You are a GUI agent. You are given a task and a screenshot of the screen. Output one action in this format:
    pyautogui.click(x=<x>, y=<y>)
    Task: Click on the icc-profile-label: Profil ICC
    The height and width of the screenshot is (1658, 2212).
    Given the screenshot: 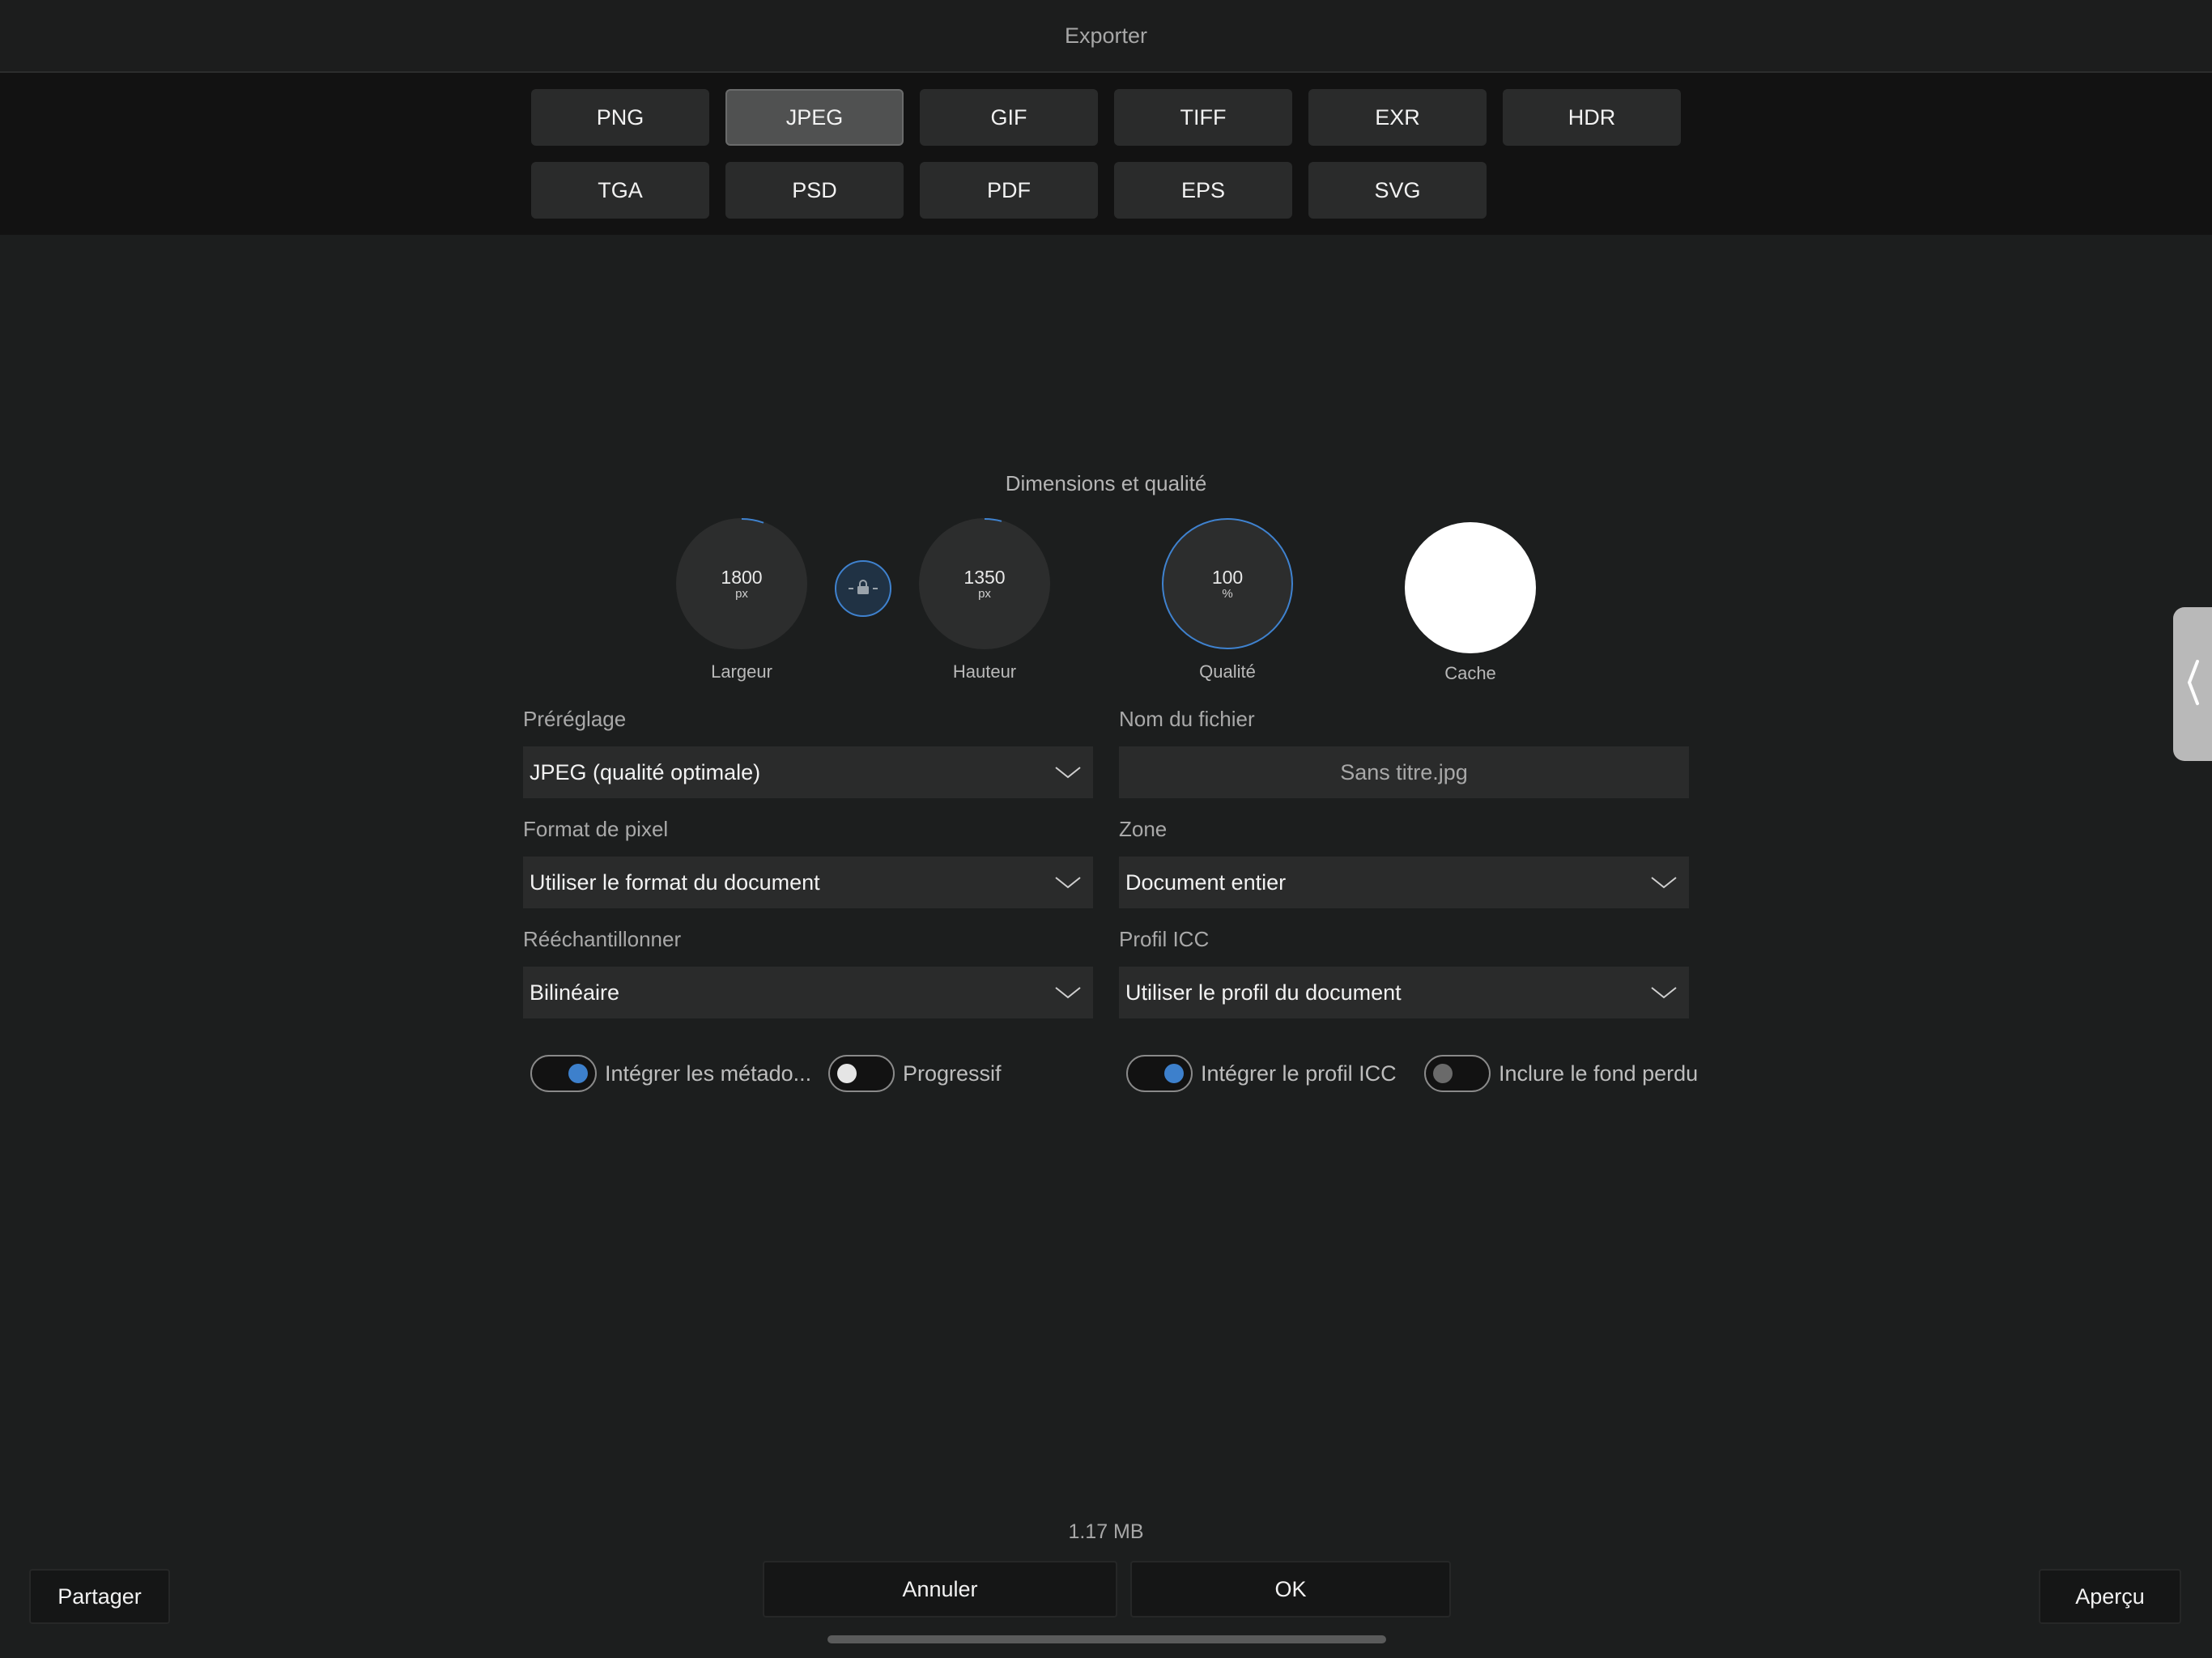 What is the action you would take?
    pyautogui.click(x=1164, y=939)
    